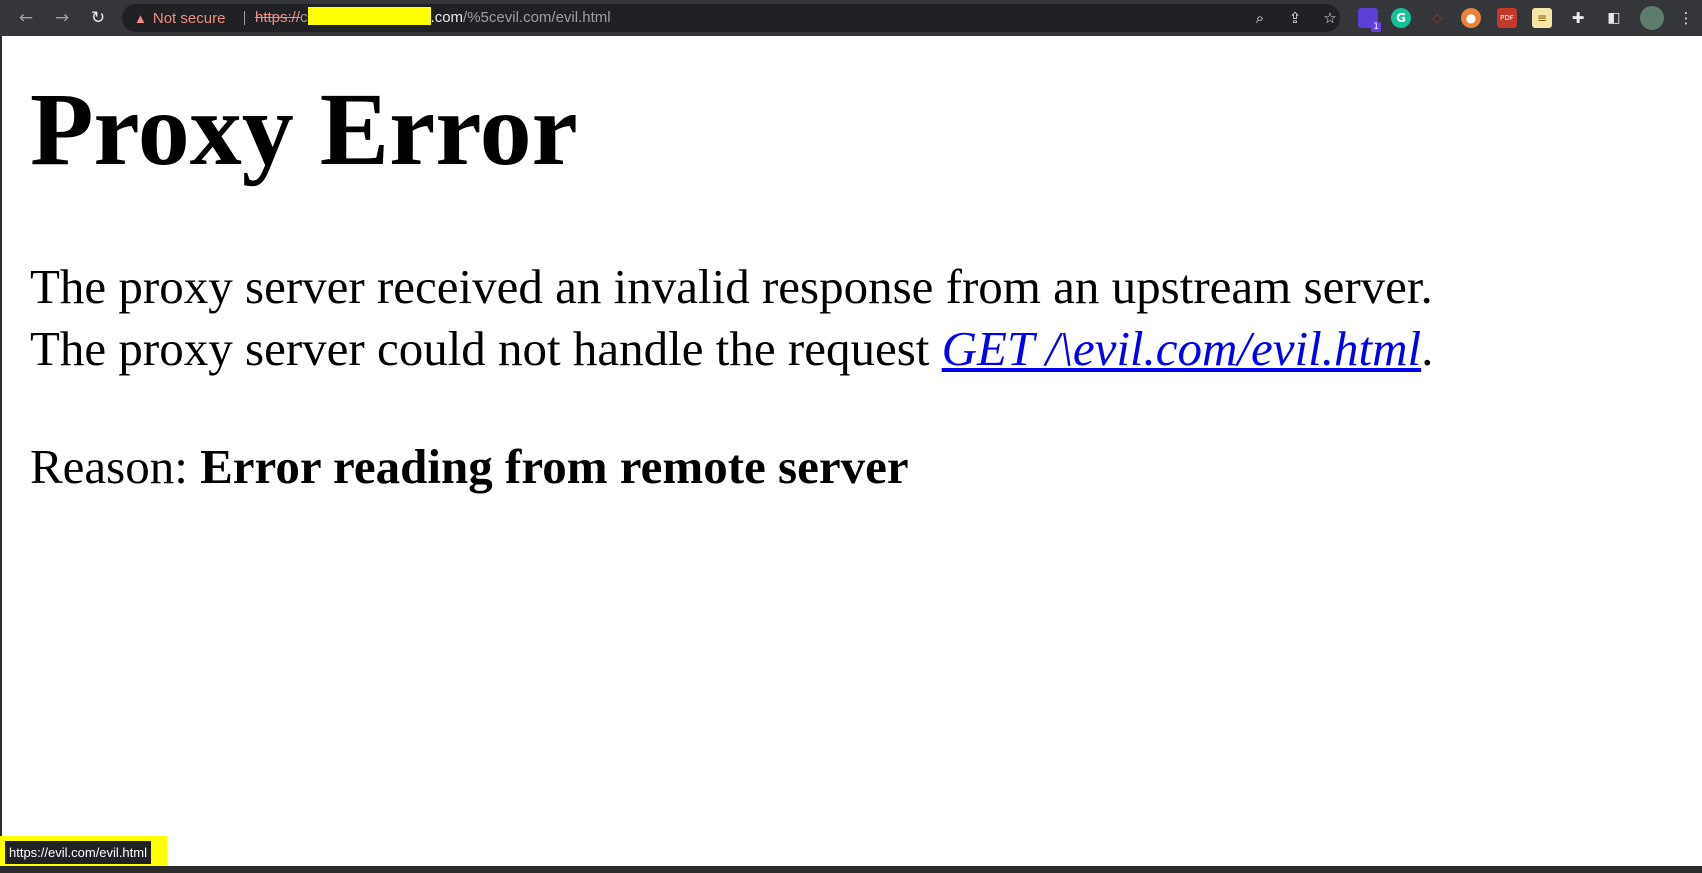 This screenshot has width=1702, height=873. I want to click on forward-arrow-icon: →, so click(62, 18).